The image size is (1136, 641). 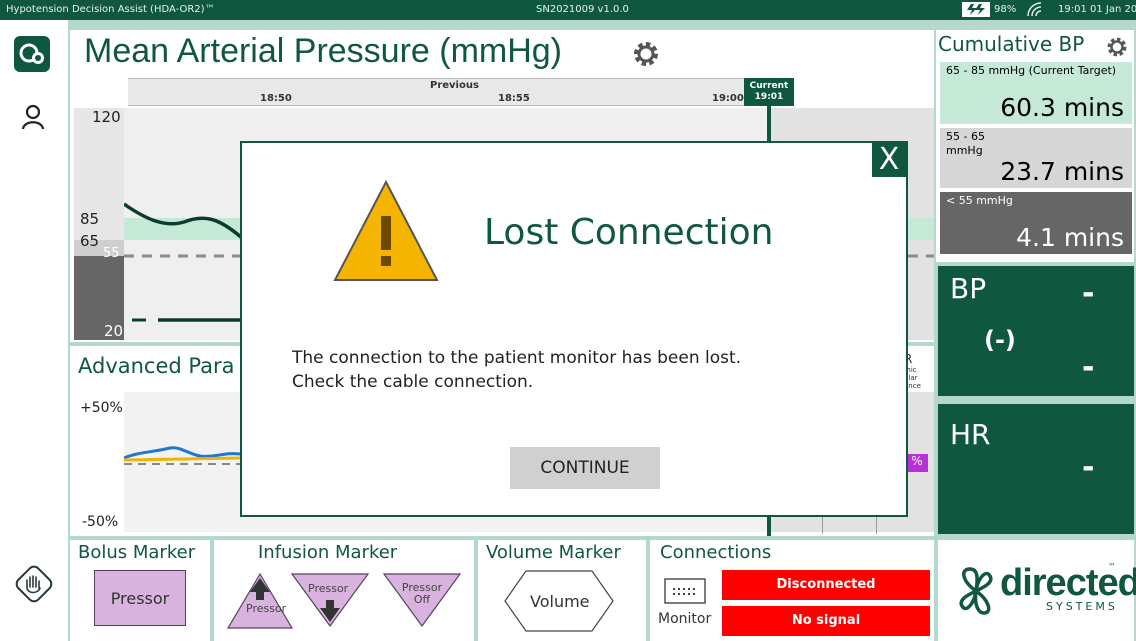 What do you see at coordinates (585, 468) in the screenshot?
I see `continue-button: CONTINUE` at bounding box center [585, 468].